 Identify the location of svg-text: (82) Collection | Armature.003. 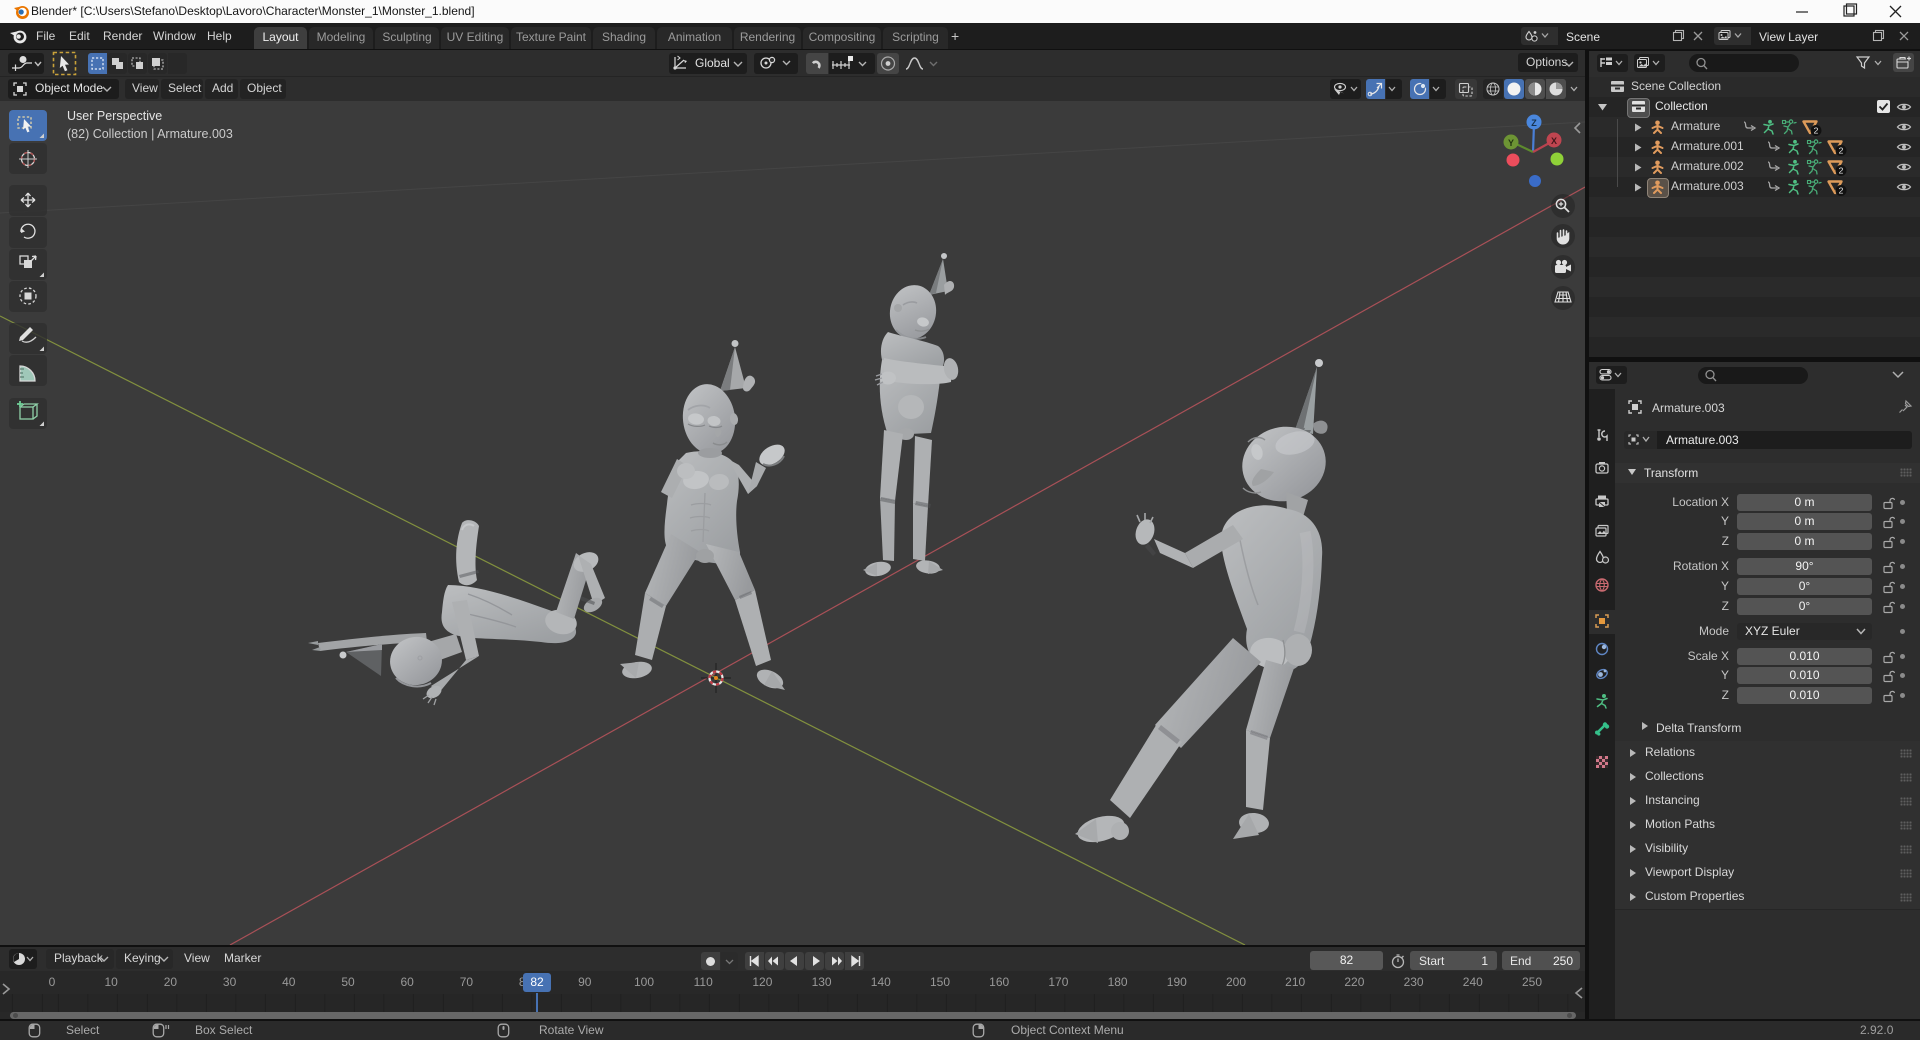
(150, 134).